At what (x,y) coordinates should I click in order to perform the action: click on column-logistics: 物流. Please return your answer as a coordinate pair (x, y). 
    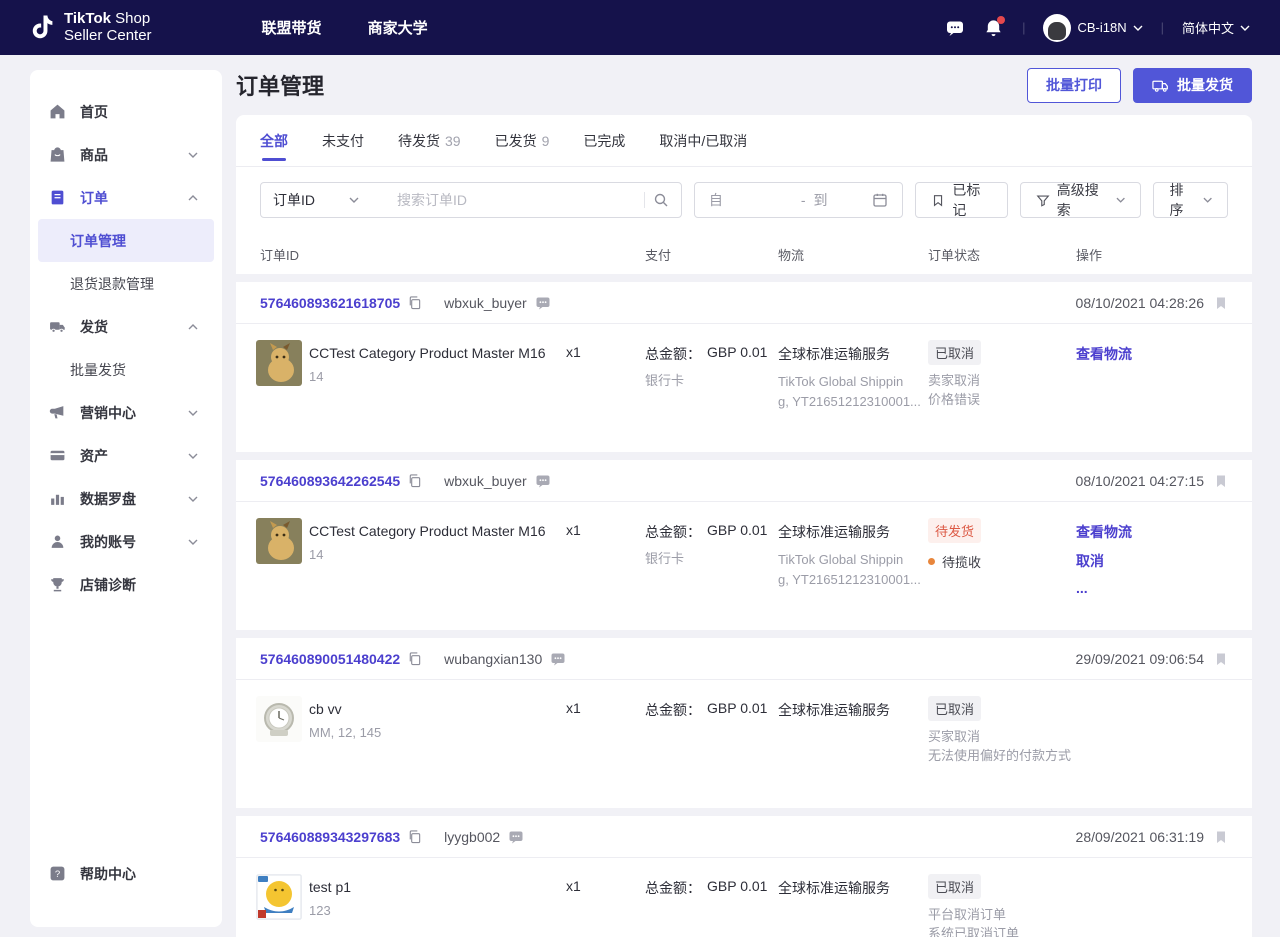
    Looking at the image, I should click on (791, 255).